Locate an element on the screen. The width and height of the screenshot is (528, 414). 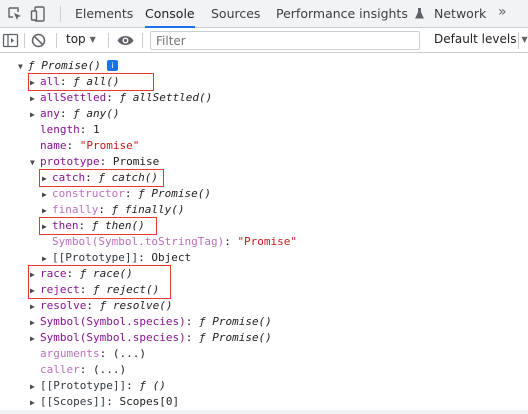
root-name: Promise() is located at coordinates (71, 65).